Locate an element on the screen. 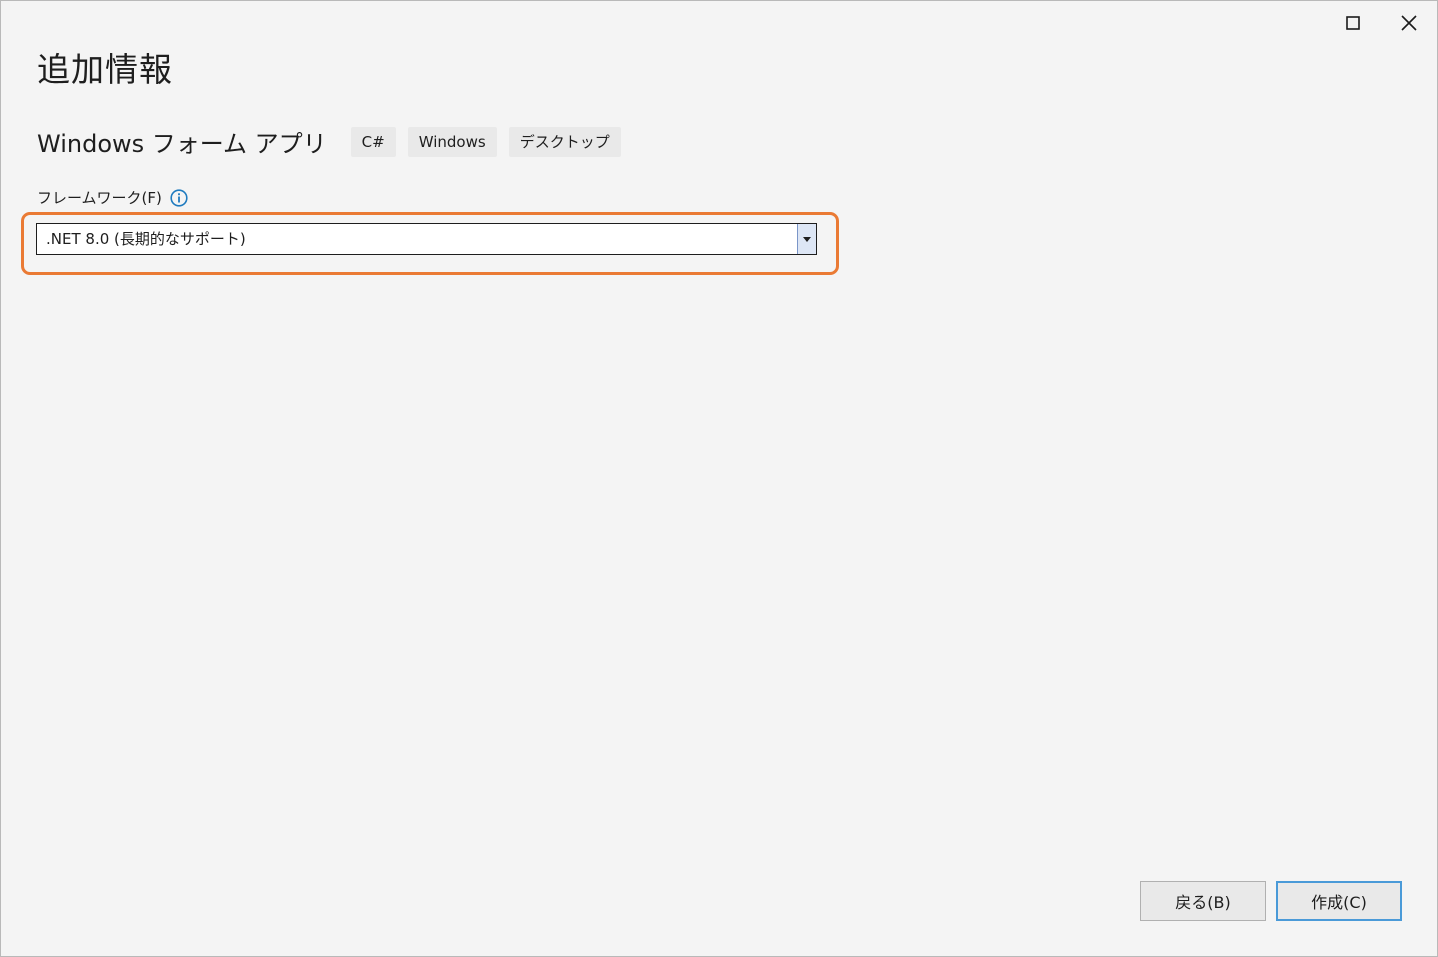  chevron-down-icon is located at coordinates (807, 239).